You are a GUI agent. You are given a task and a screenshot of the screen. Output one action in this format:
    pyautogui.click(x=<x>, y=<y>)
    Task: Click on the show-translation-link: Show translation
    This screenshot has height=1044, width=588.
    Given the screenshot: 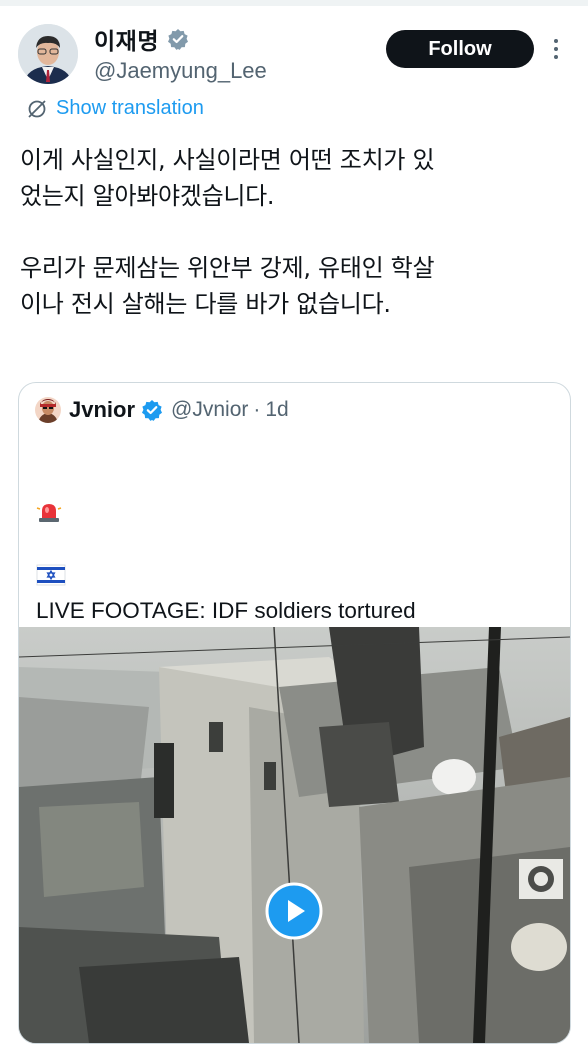 What is the action you would take?
    pyautogui.click(x=115, y=108)
    